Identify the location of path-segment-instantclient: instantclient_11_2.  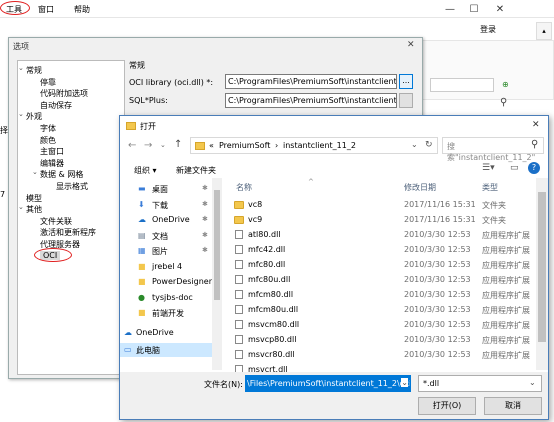
(319, 145).